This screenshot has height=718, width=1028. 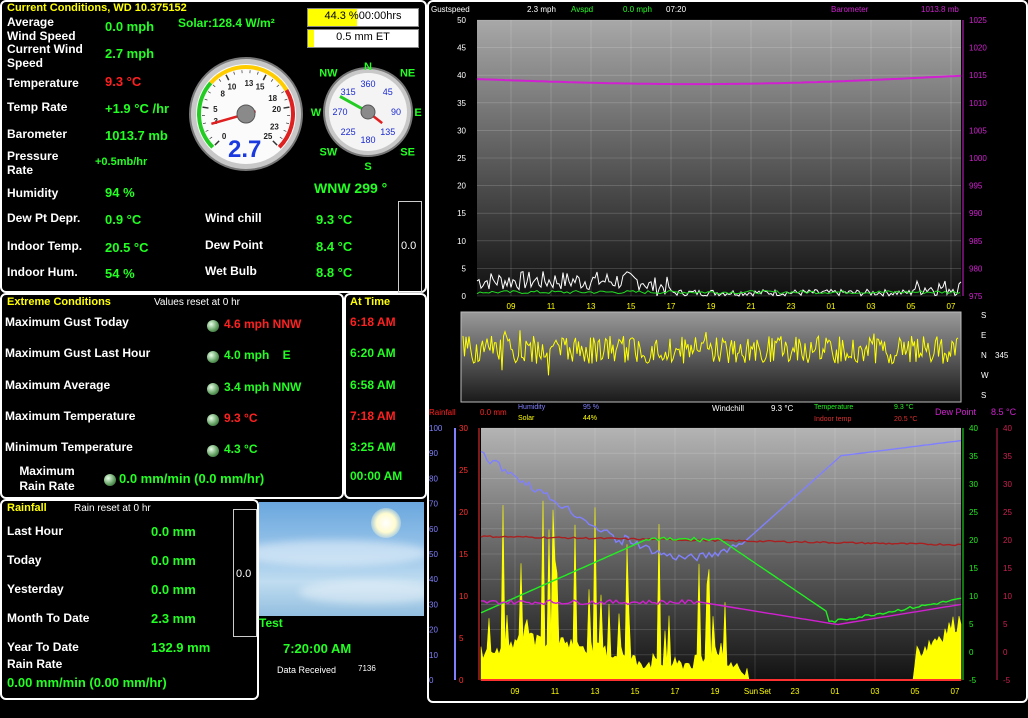 What do you see at coordinates (973, 680) in the screenshot?
I see `temperature-tick: -5` at bounding box center [973, 680].